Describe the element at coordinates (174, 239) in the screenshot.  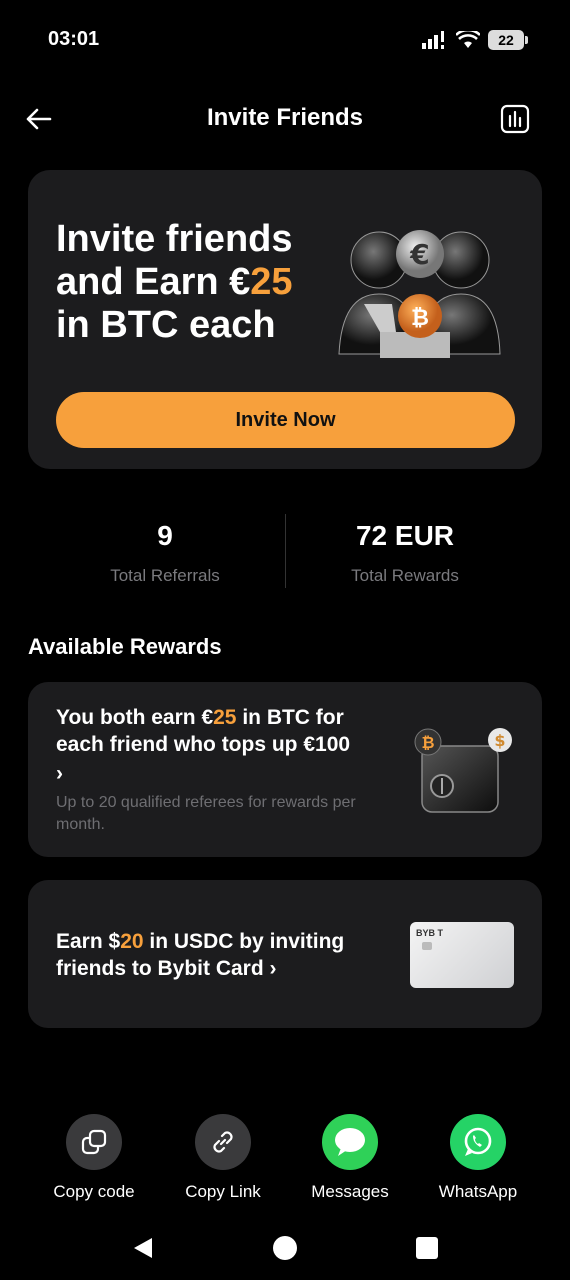
I see `hero-line-1: Invite friends` at that location.